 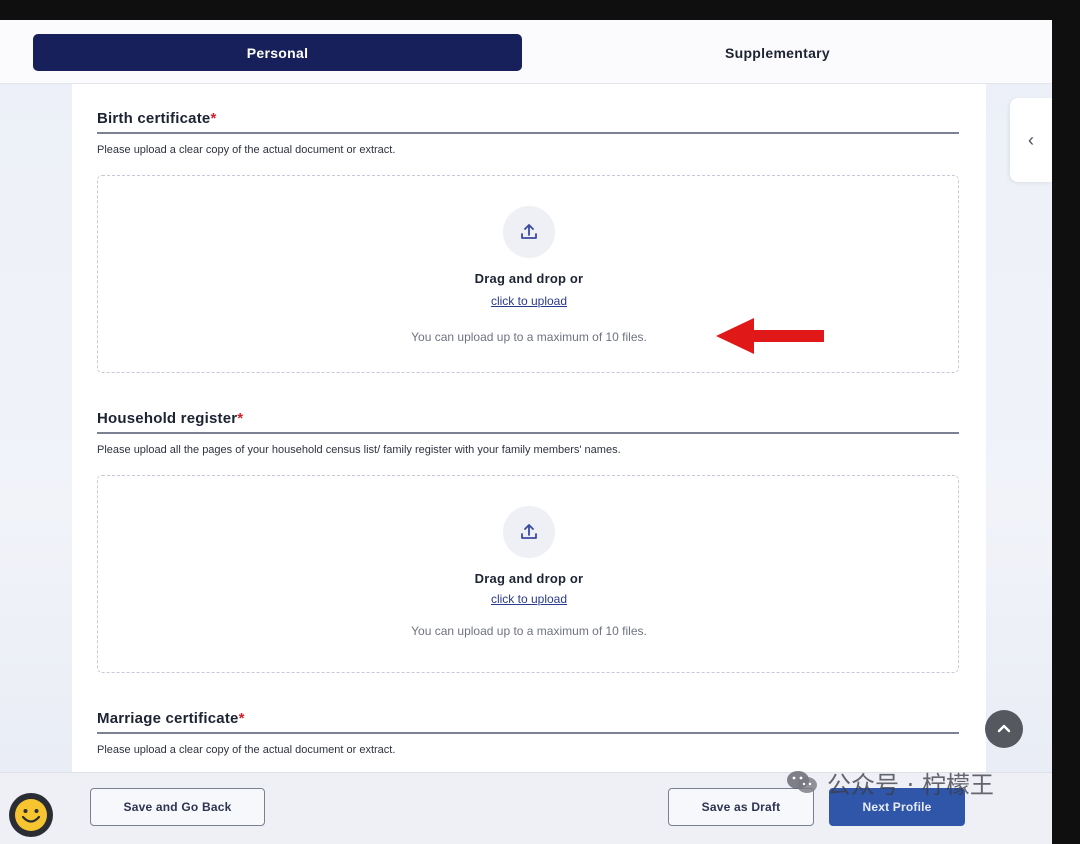 I want to click on section-title-text: Birth certificate, so click(x=154, y=118).